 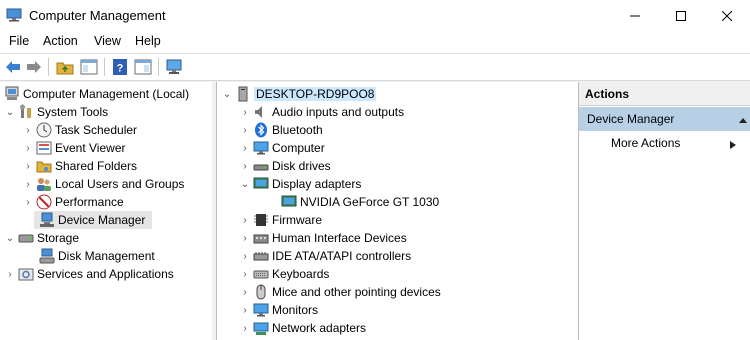 I want to click on display-adapter-icon, so click(x=261, y=184).